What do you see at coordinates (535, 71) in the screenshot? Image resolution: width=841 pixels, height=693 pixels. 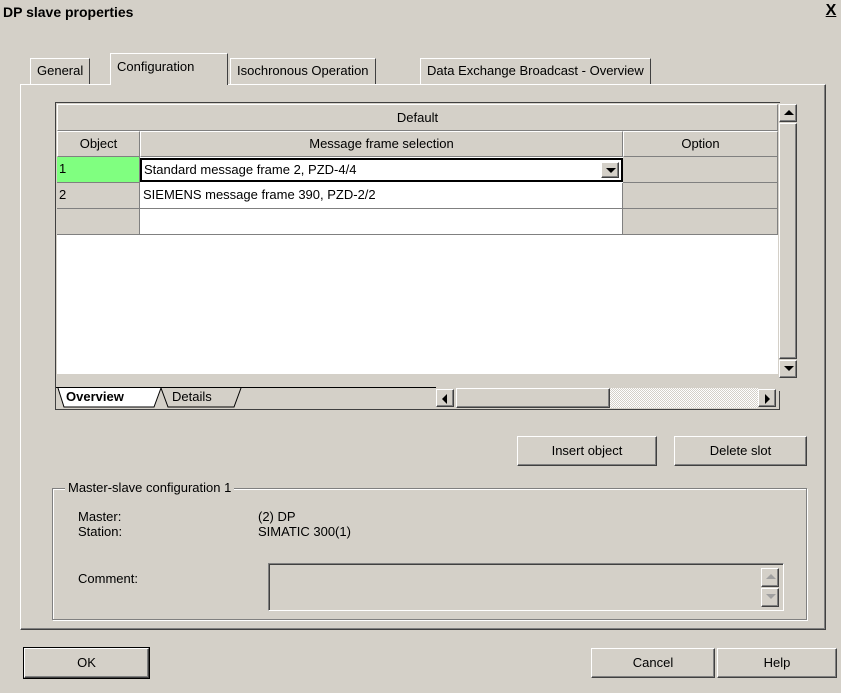 I see `tab-data-exchange-broadcast: Data Exchange Broadcast - Overview` at bounding box center [535, 71].